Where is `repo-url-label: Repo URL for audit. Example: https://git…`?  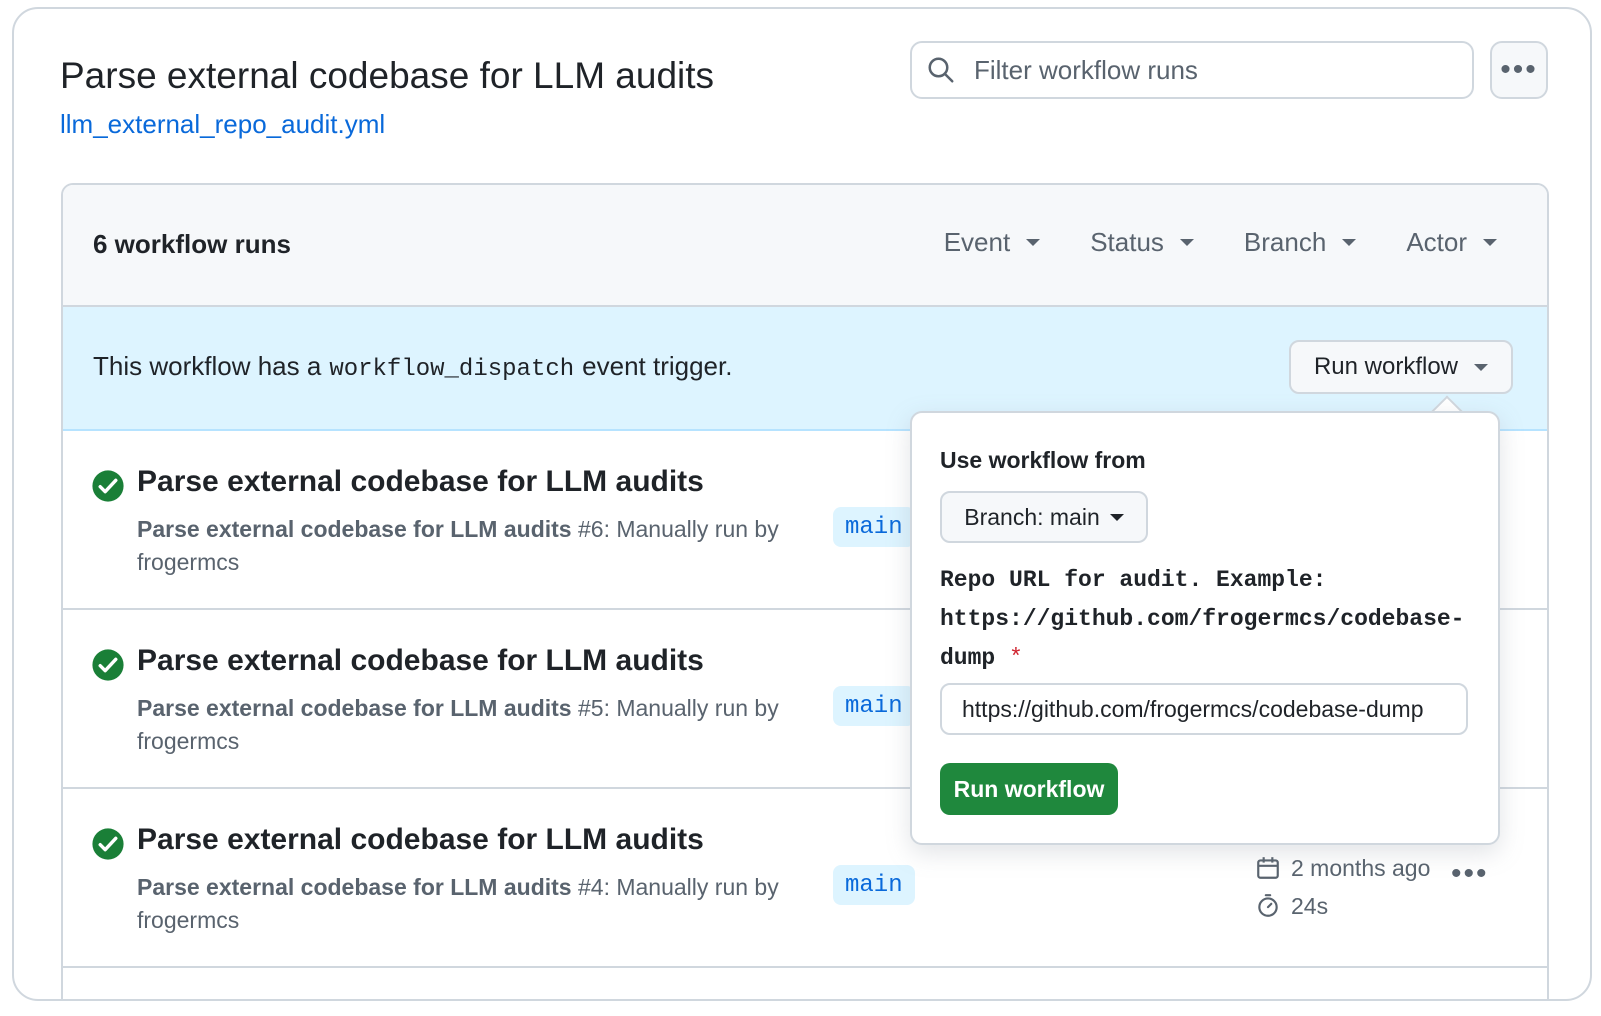 repo-url-label: Repo URL for audit. Example: https://git… is located at coordinates (1210, 619).